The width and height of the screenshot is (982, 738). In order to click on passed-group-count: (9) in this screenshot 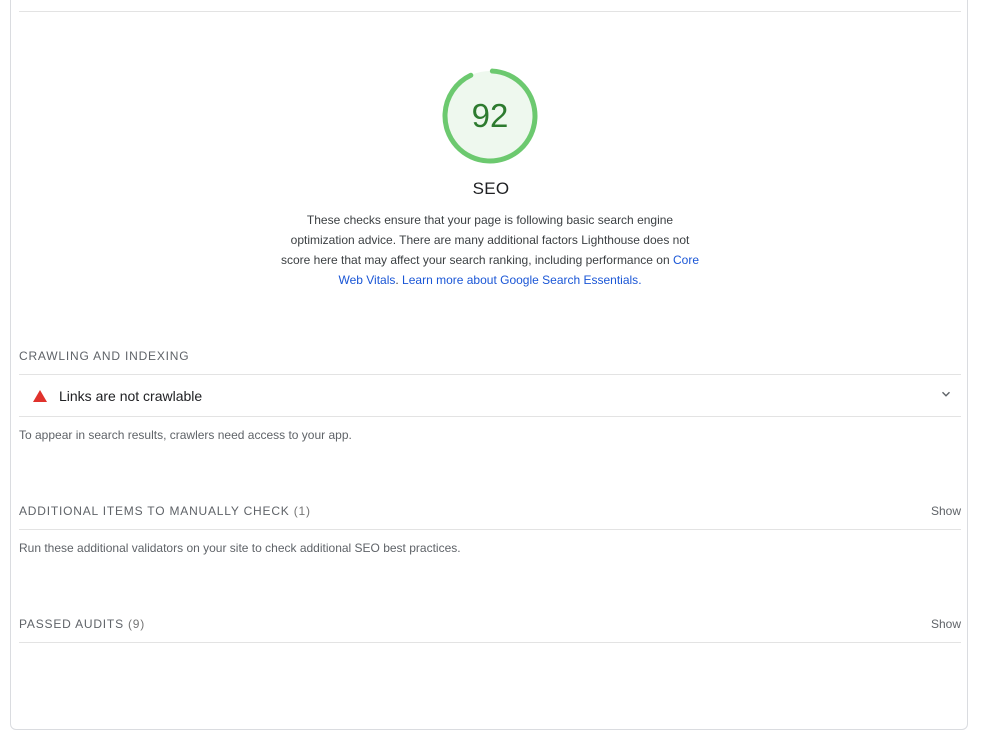, I will do `click(137, 624)`.